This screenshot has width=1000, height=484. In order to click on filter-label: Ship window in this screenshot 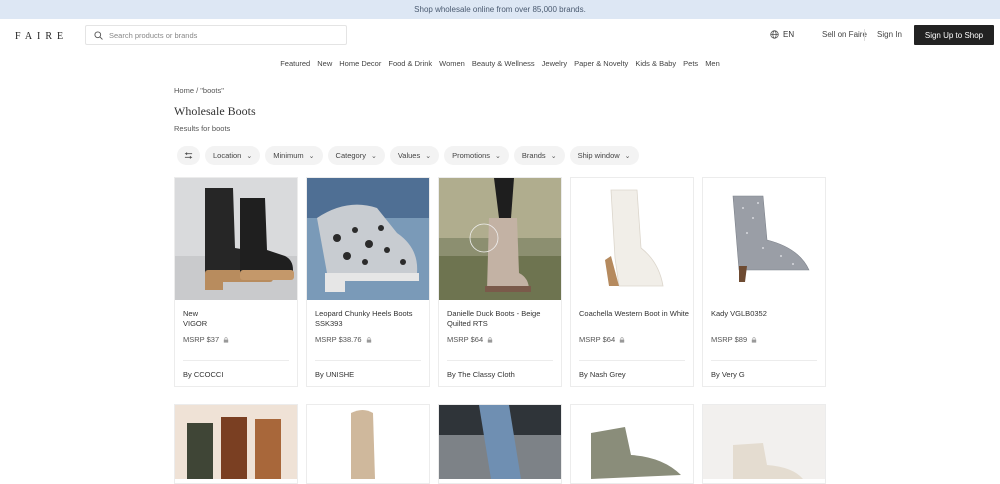, I will do `click(598, 155)`.